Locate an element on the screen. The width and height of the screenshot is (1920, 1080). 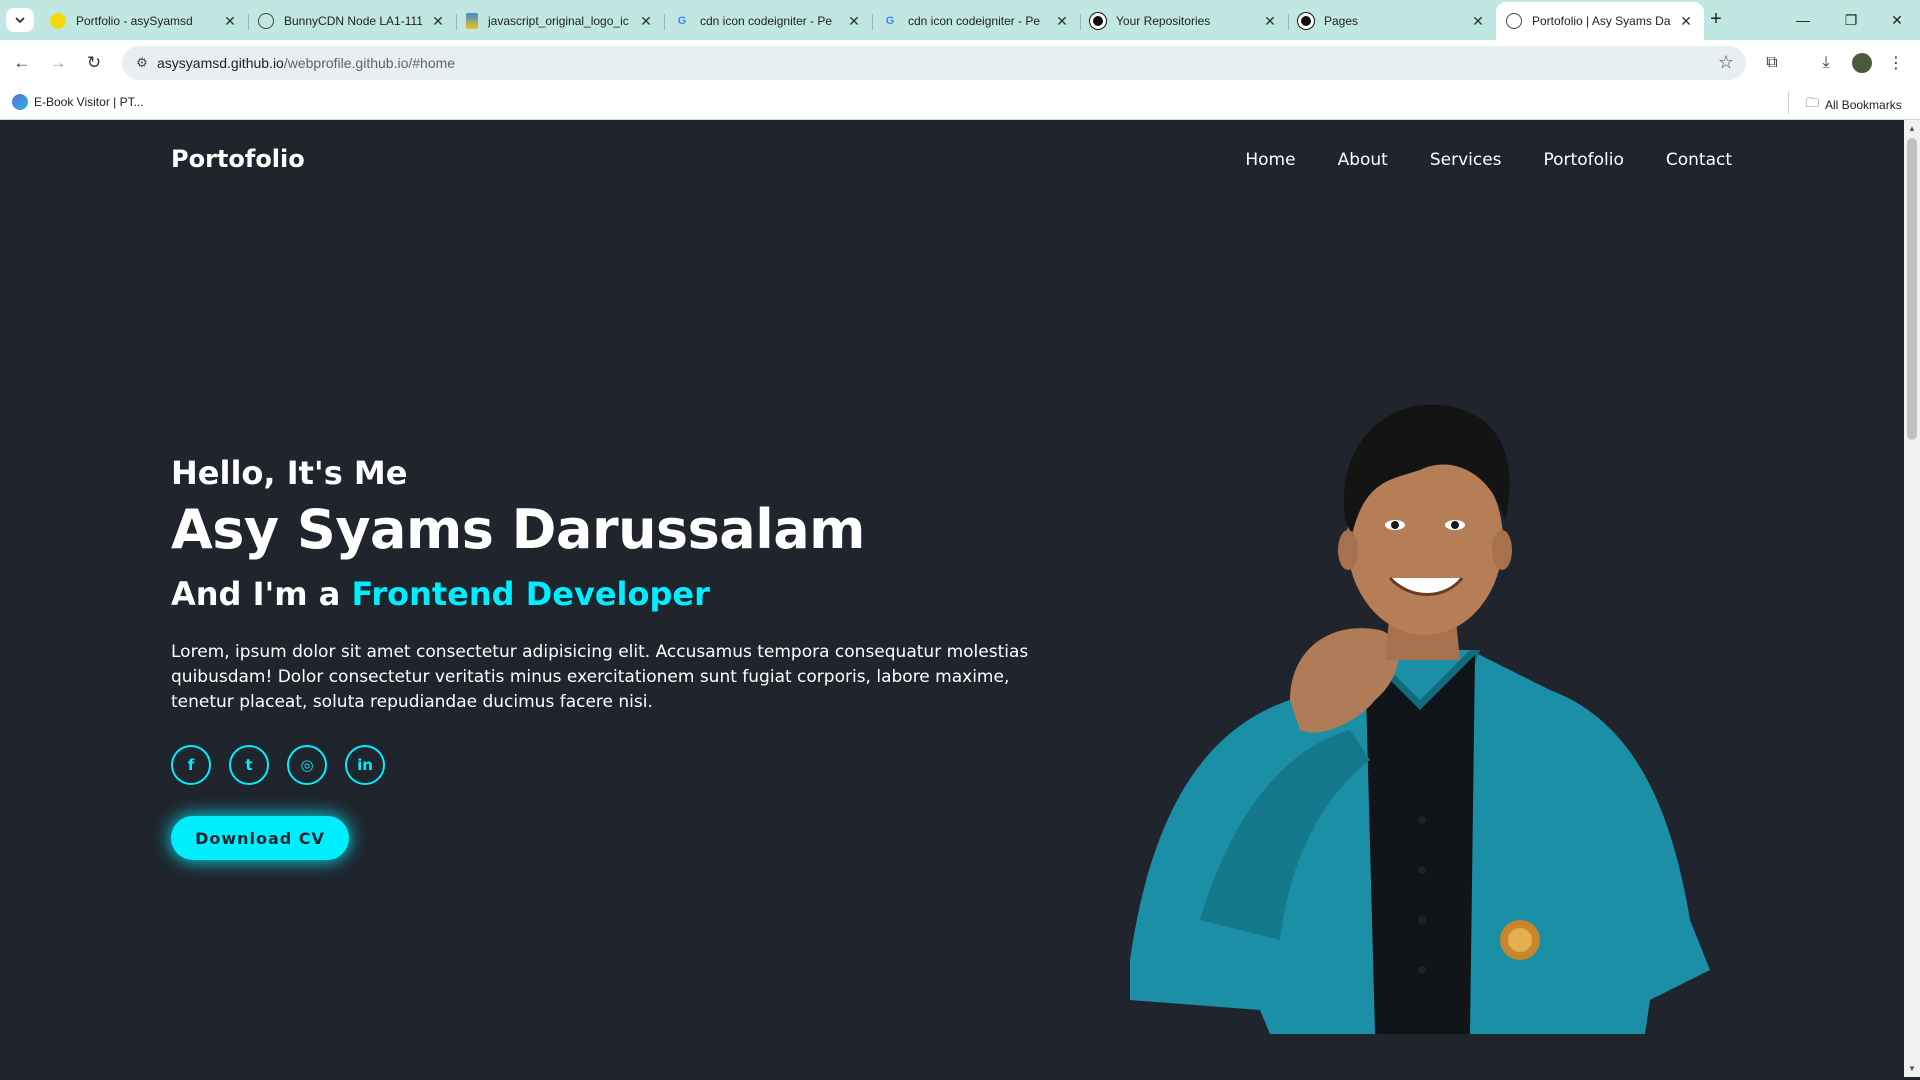
avatar is located at coordinates (1862, 63).